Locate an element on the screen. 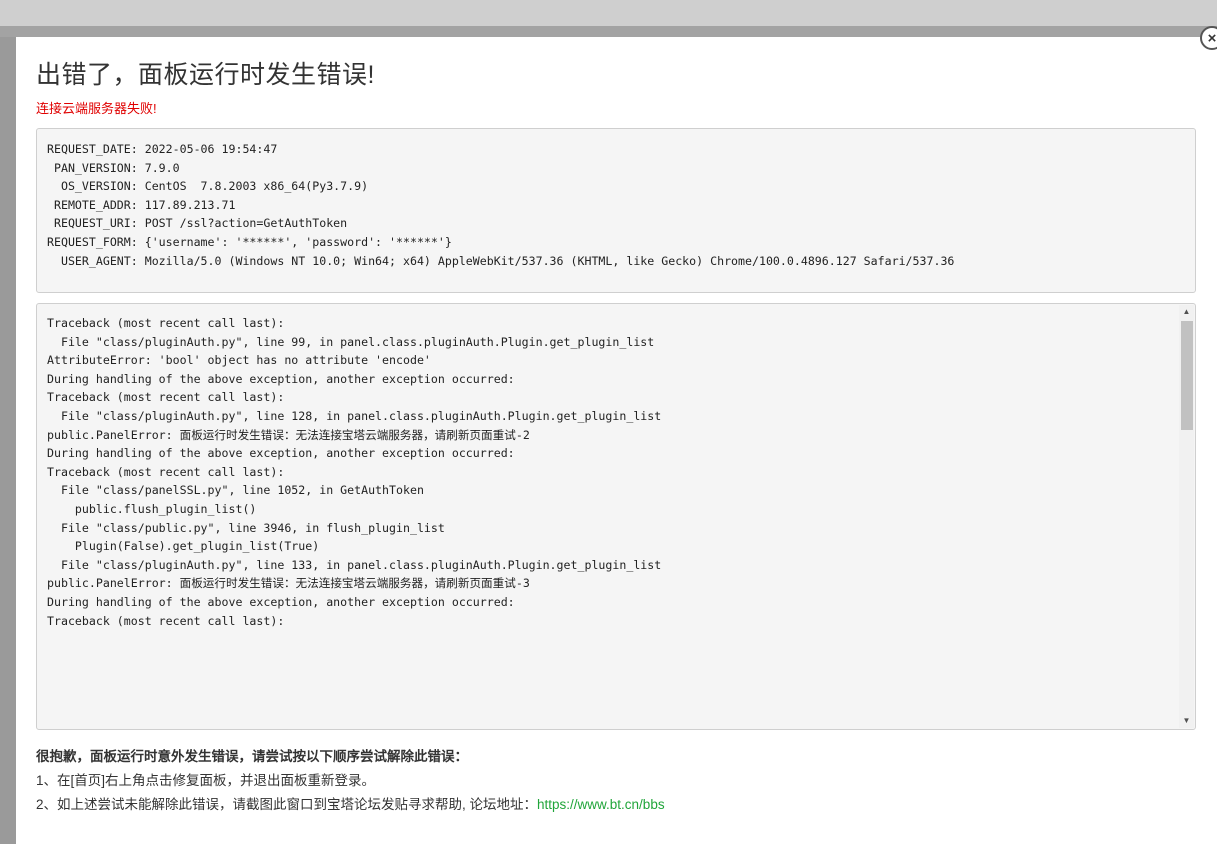 This screenshot has height=844, width=1217. close-icon: × is located at coordinates (1208, 38).